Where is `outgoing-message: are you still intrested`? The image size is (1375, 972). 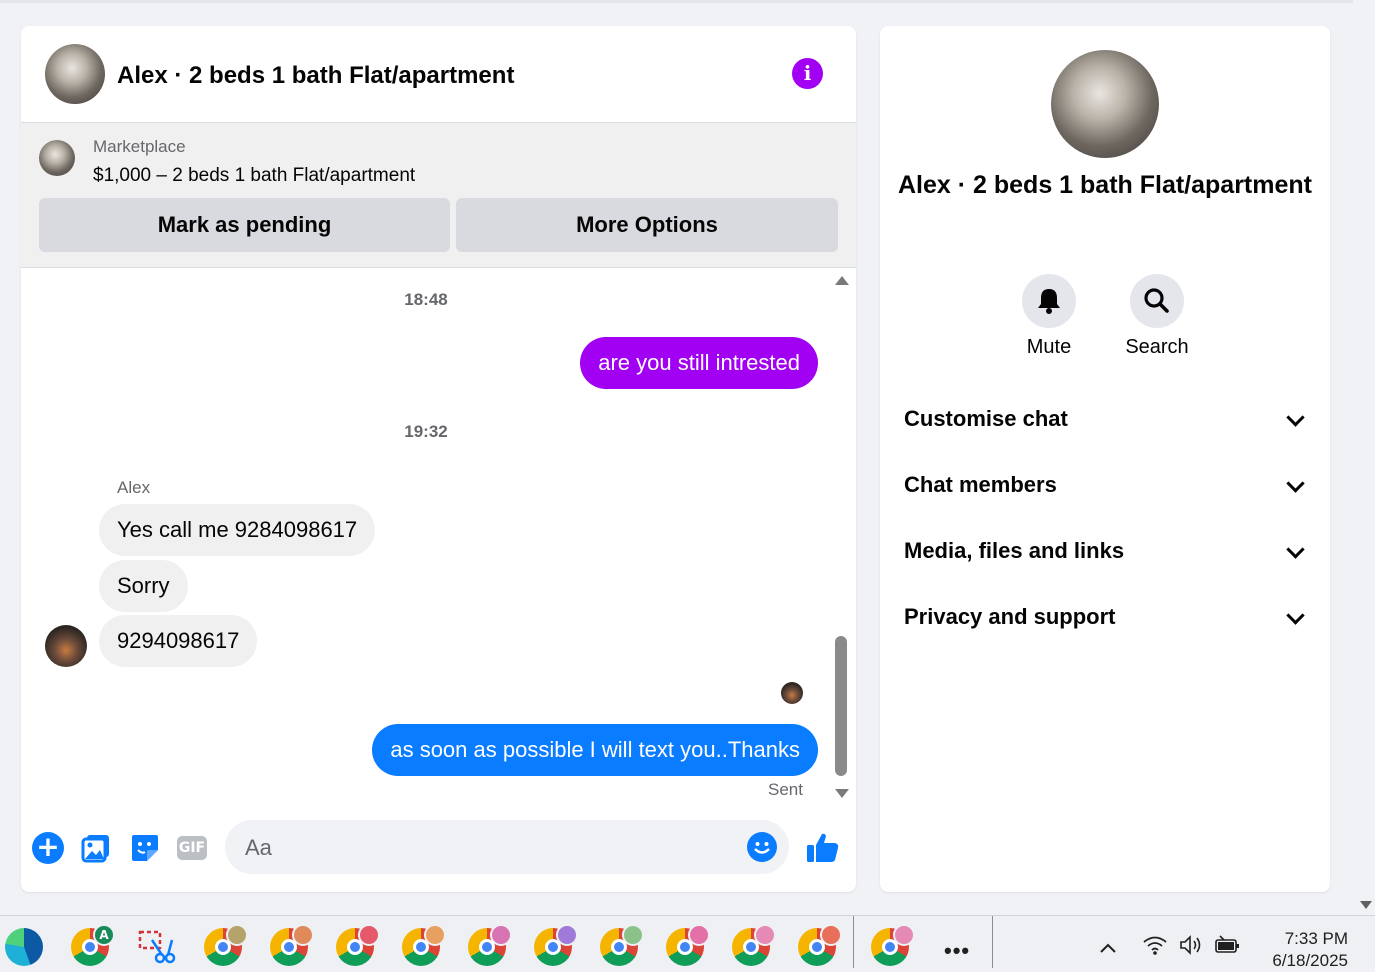 outgoing-message: are you still intrested is located at coordinates (699, 363).